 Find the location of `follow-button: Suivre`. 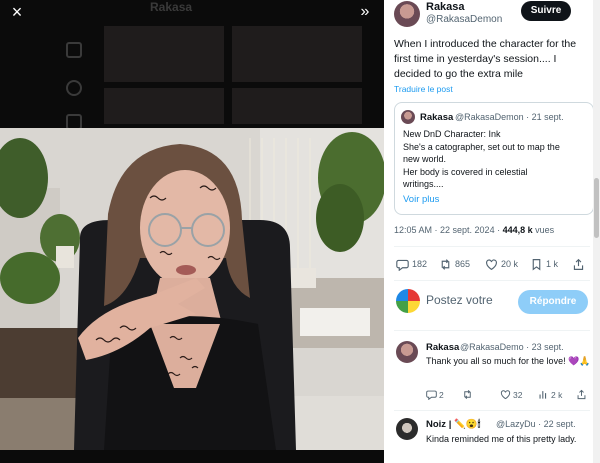

follow-button: Suivre is located at coordinates (546, 11).